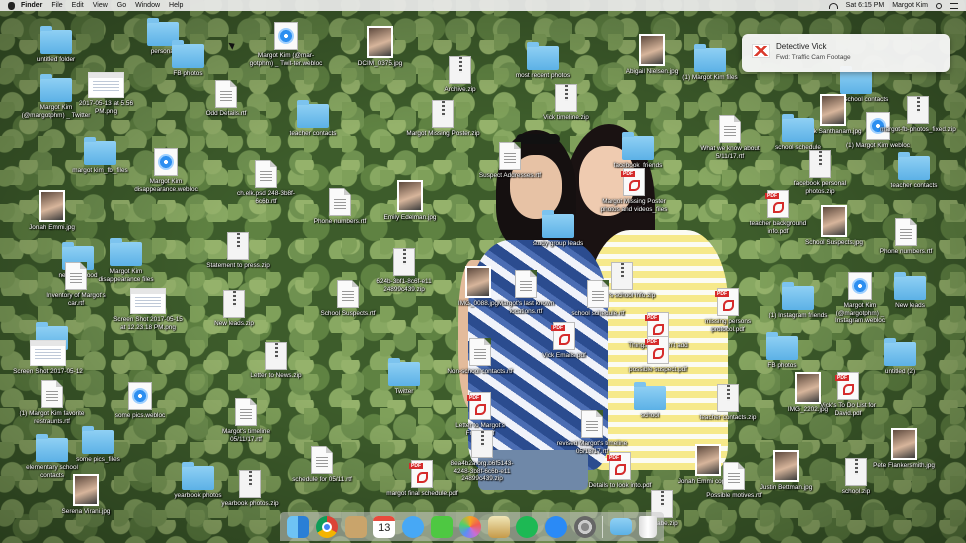 Image resolution: width=966 pixels, height=543 pixels. Describe the element at coordinates (808, 393) in the screenshot. I see `desktop-icon: IMG_2202.jpg` at that location.